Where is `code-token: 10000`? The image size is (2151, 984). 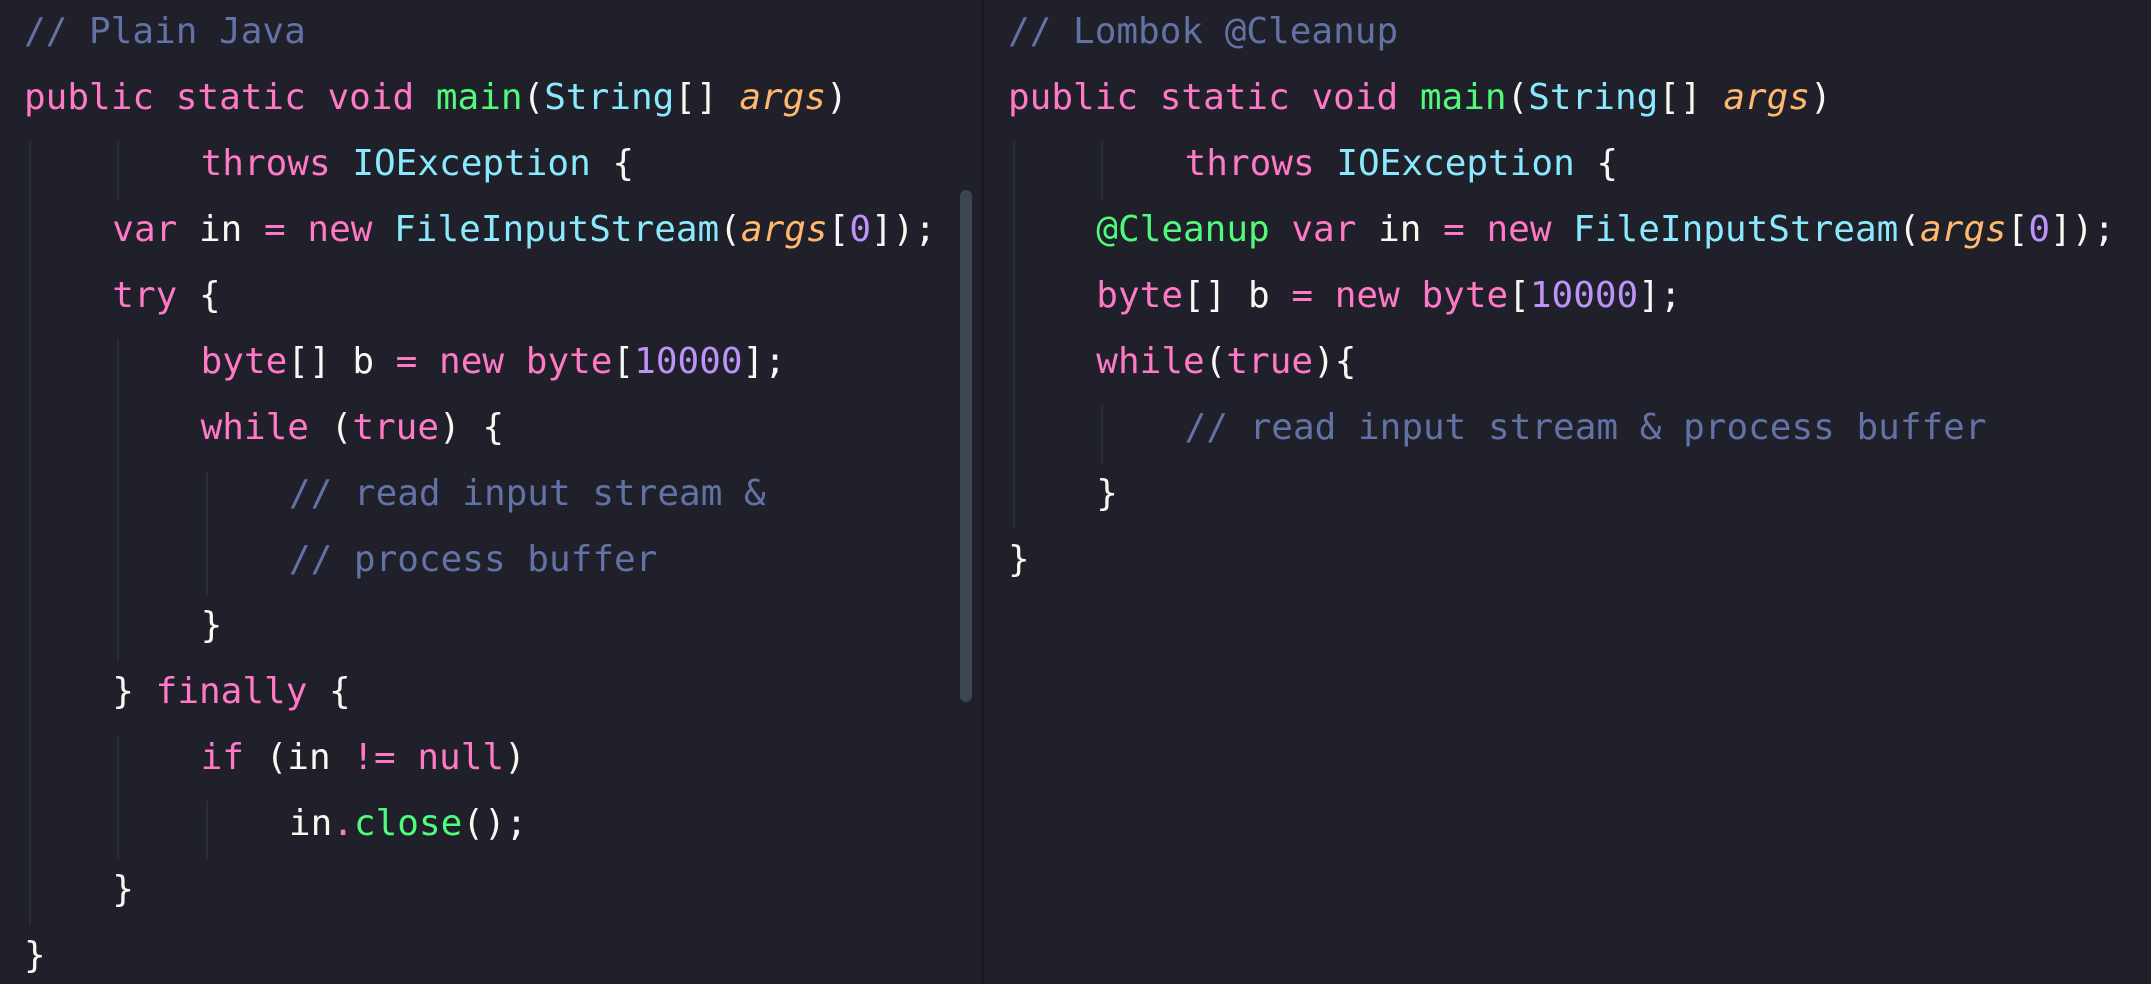 code-token: 10000 is located at coordinates (1584, 295).